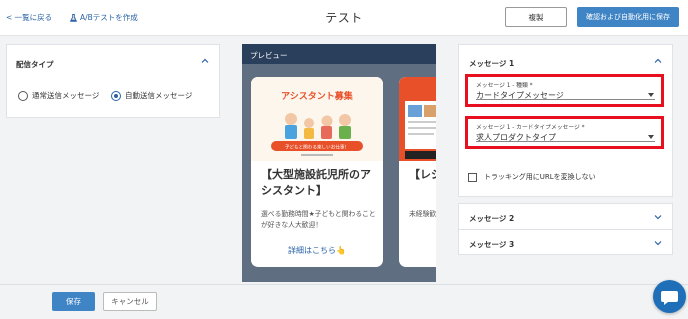  Describe the element at coordinates (504, 86) in the screenshot. I see `message-type-label: メッセージ 1 - 種類 *` at that location.